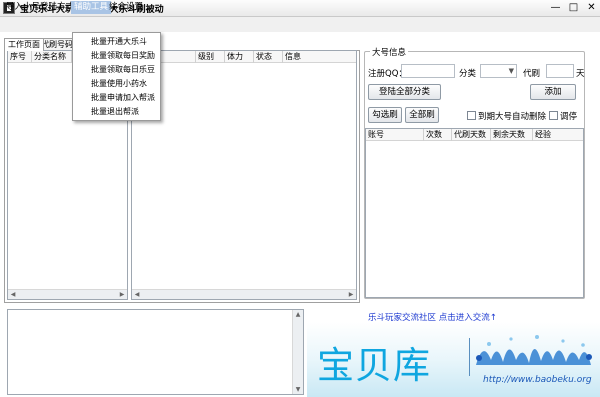 Image resolution: width=600 pixels, height=397 pixels. I want to click on category-select: ▼, so click(498, 71).